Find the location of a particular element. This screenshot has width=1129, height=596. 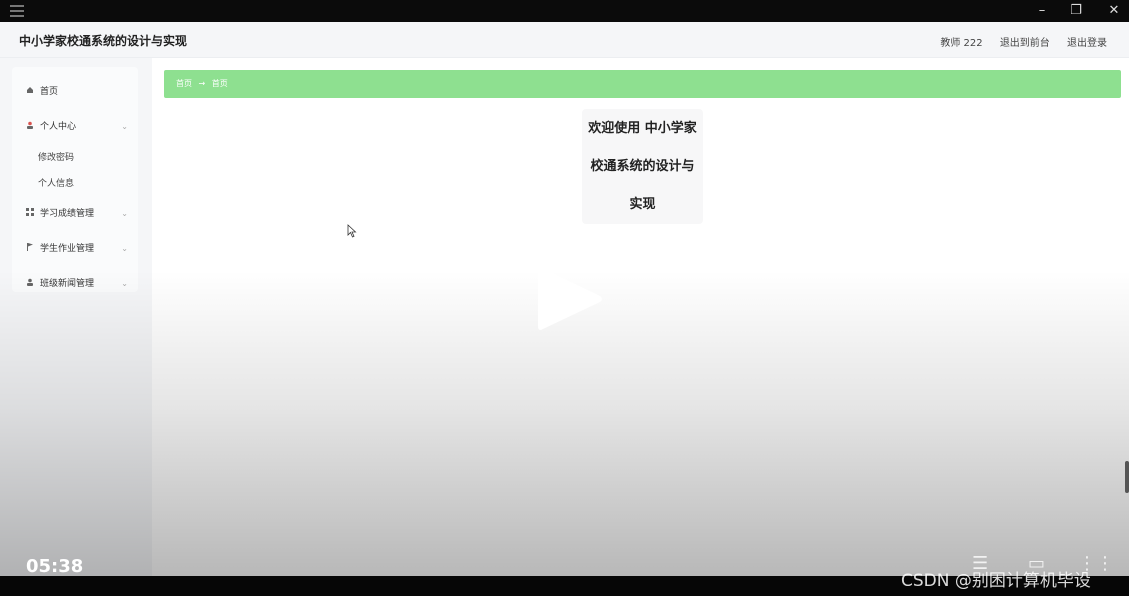

sidebar-subitem-change-password: 修改密码 is located at coordinates (56, 158).